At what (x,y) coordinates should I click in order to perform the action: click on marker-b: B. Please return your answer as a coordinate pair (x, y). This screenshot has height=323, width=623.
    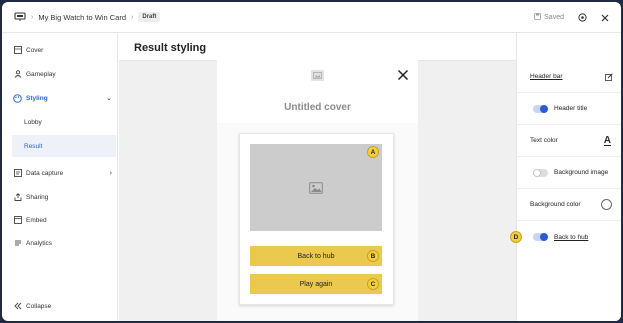
    Looking at the image, I should click on (373, 256).